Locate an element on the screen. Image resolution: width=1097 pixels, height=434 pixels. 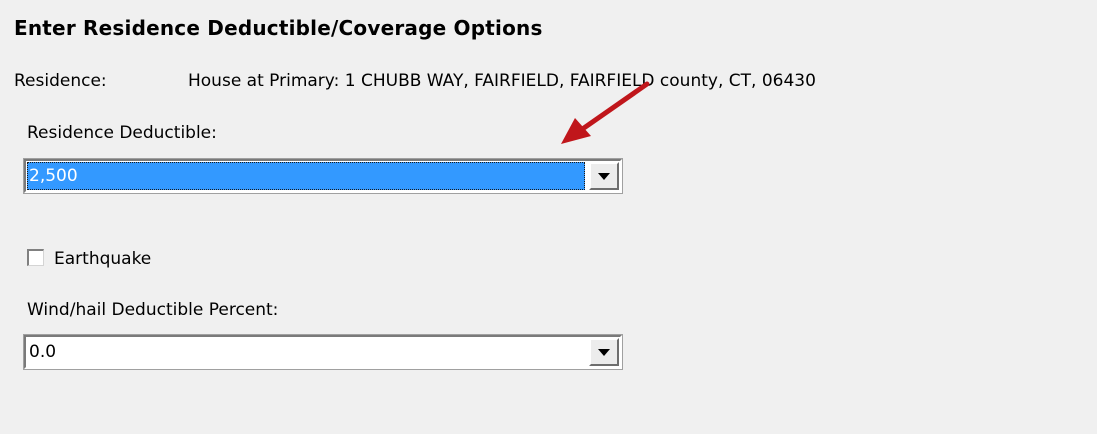
windhail-deductible-select: 0.0 is located at coordinates (323, 352).